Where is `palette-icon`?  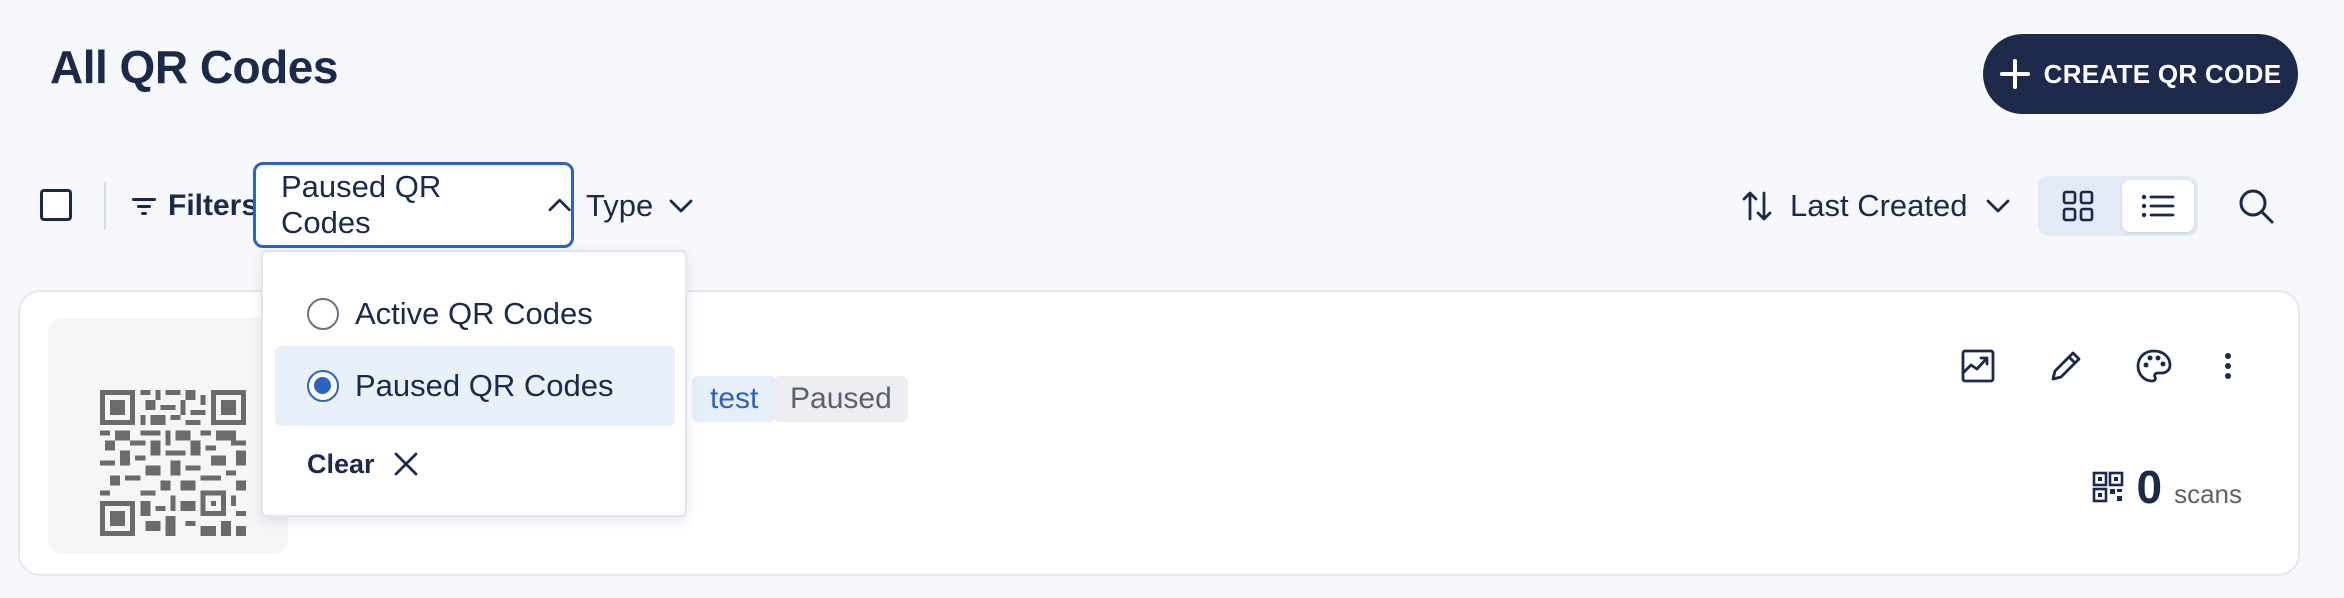 palette-icon is located at coordinates (2154, 366).